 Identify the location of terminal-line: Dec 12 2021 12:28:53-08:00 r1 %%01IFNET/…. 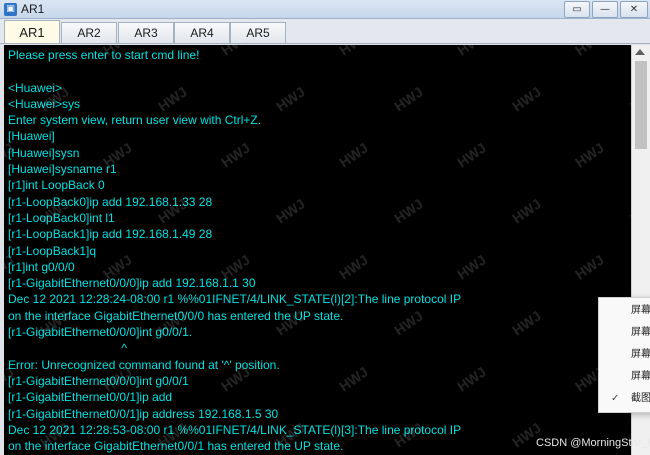
(235, 429).